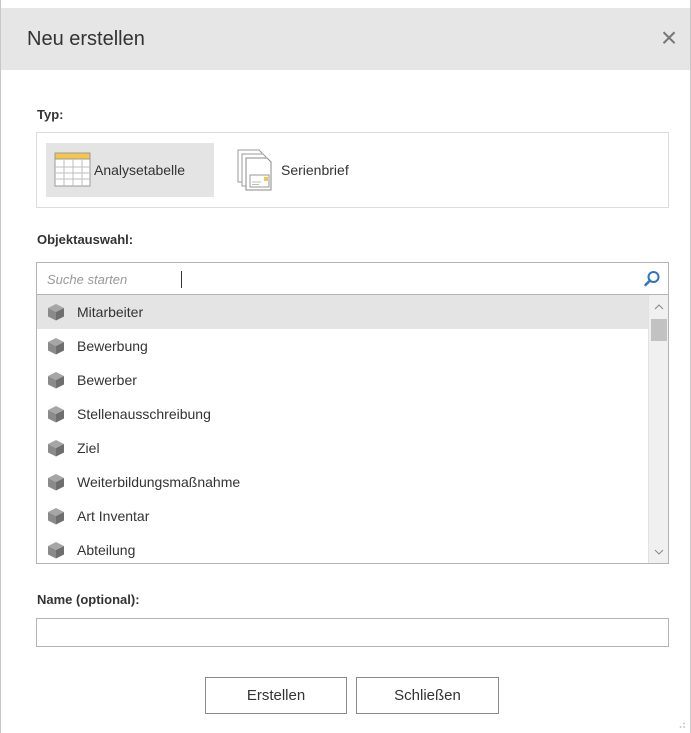 The image size is (691, 733). I want to click on name-input, so click(352, 632).